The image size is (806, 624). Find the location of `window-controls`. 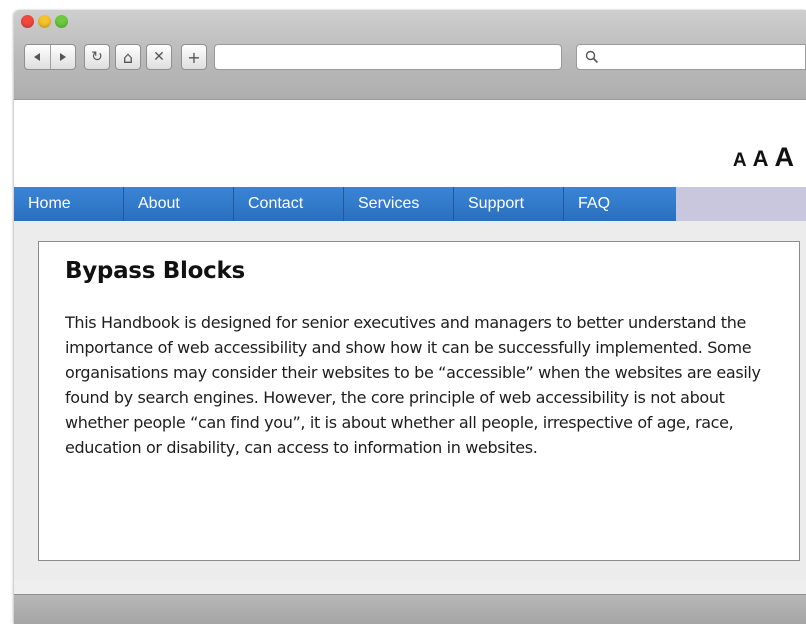

window-controls is located at coordinates (44, 21).